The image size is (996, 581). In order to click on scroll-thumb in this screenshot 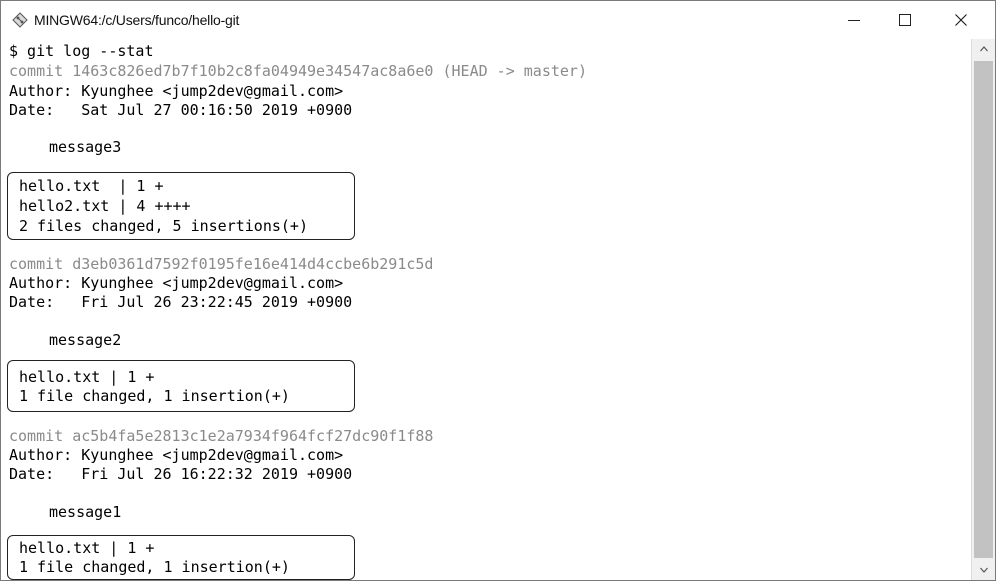, I will do `click(983, 309)`.